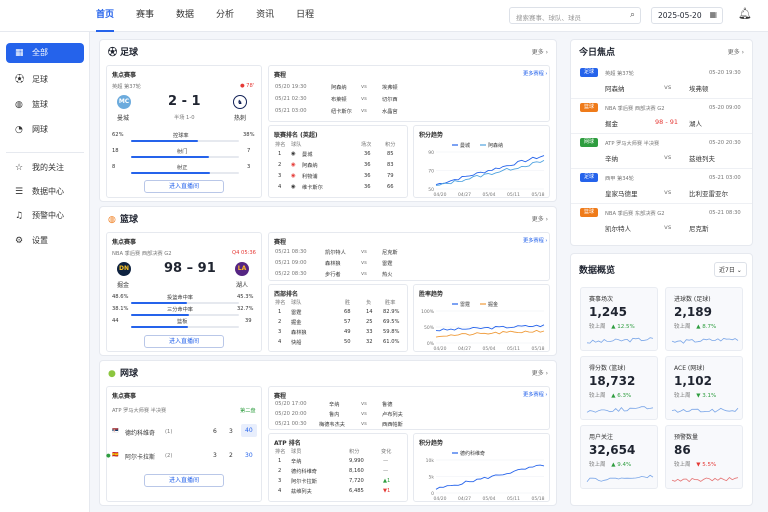  Describe the element at coordinates (702, 159) in the screenshot. I see `away-team: 兹维列夫` at that location.